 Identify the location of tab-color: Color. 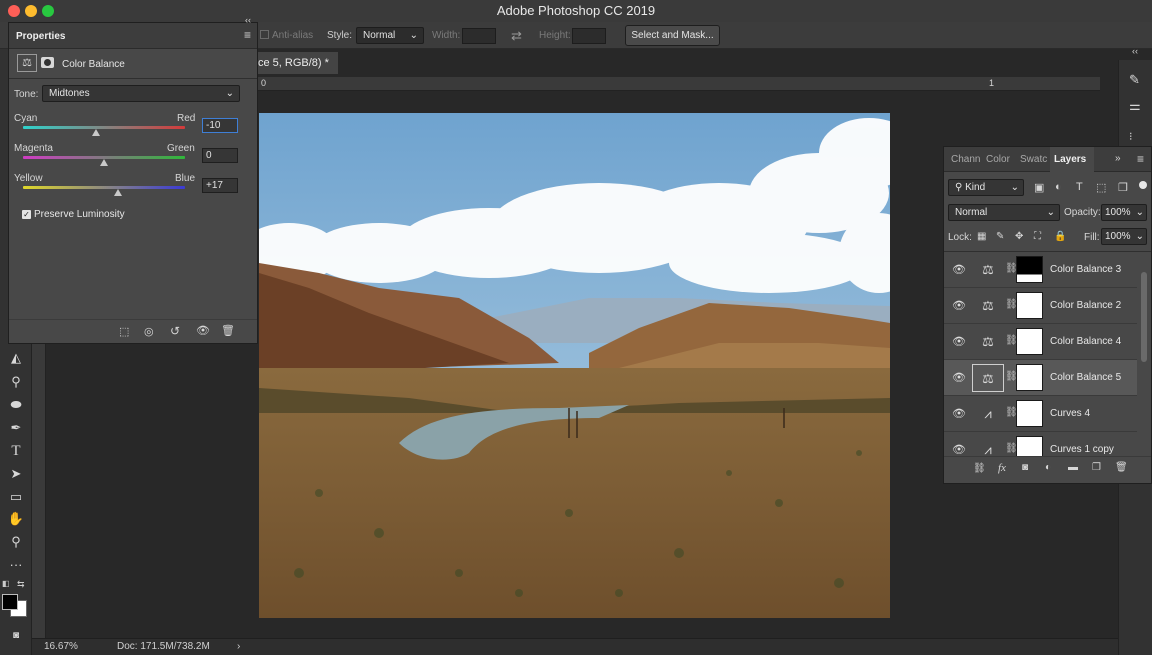
(998, 159).